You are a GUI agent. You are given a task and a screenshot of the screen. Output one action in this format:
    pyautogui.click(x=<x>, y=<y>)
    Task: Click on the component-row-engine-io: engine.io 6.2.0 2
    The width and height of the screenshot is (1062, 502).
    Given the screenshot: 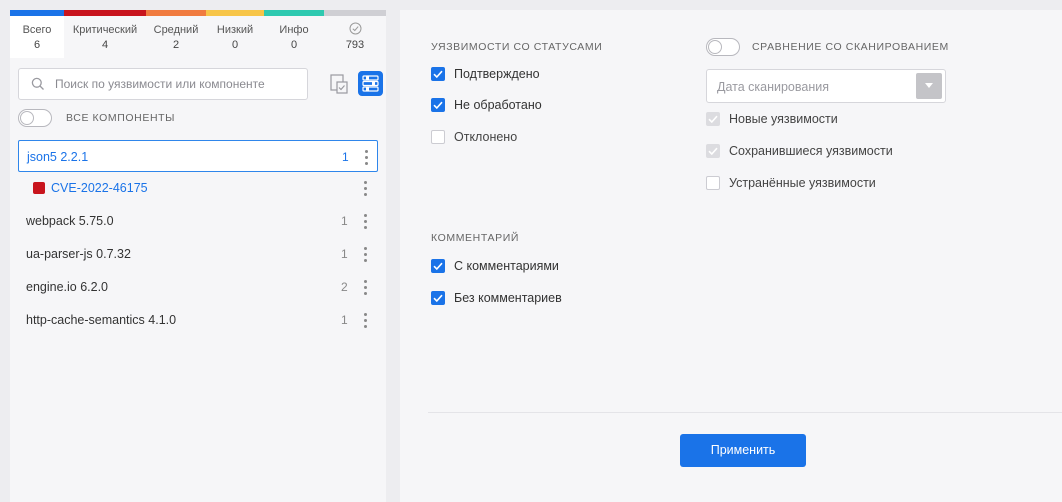 What is the action you would take?
    pyautogui.click(x=198, y=287)
    